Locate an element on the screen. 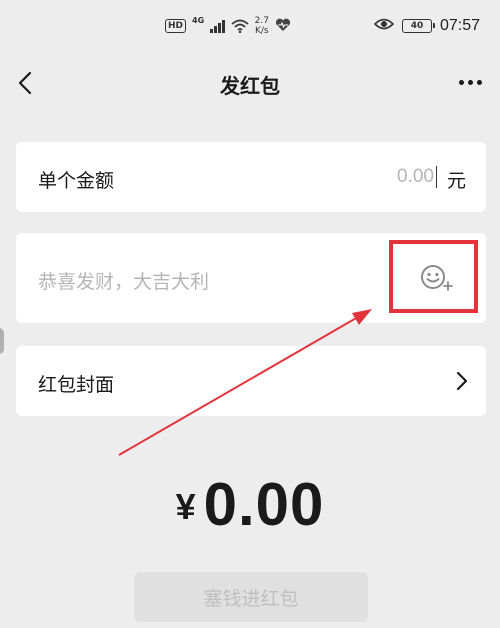  network-speed: 2.7 K/s is located at coordinates (262, 26).